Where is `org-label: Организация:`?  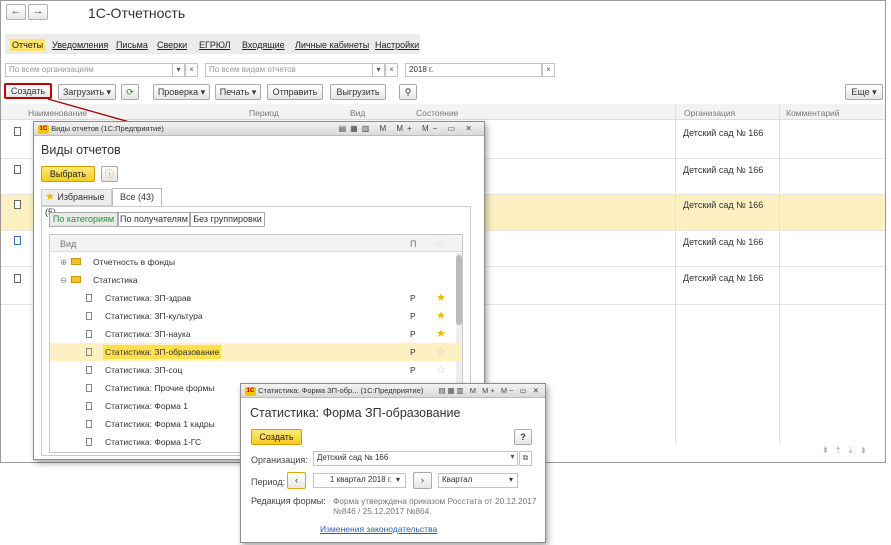 org-label: Организация: is located at coordinates (279, 460).